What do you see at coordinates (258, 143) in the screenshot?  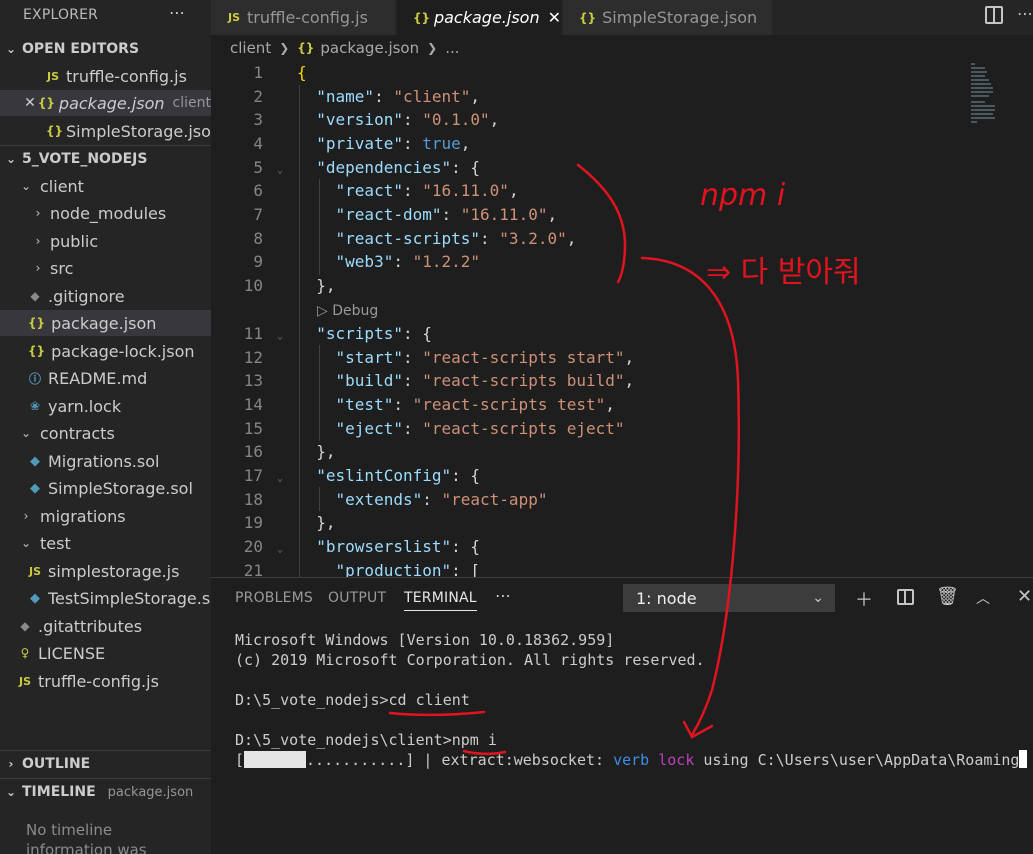 I see `line-number: 4` at bounding box center [258, 143].